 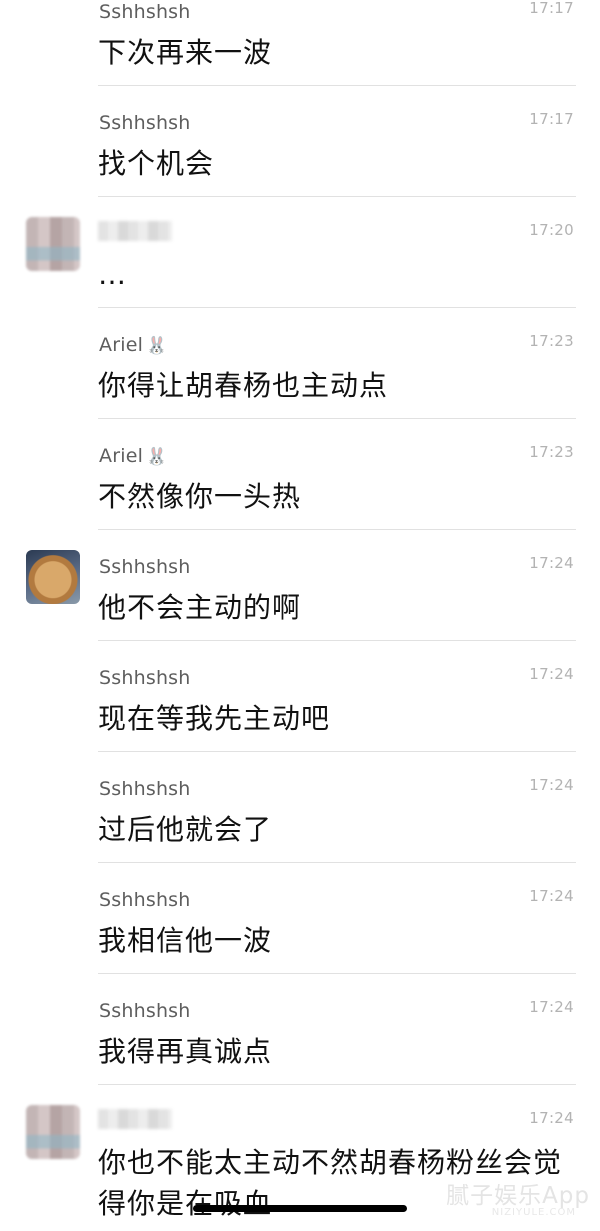 What do you see at coordinates (300, 141) in the screenshot?
I see `chat-message: Sshhshsh 17:17 找个机会` at bounding box center [300, 141].